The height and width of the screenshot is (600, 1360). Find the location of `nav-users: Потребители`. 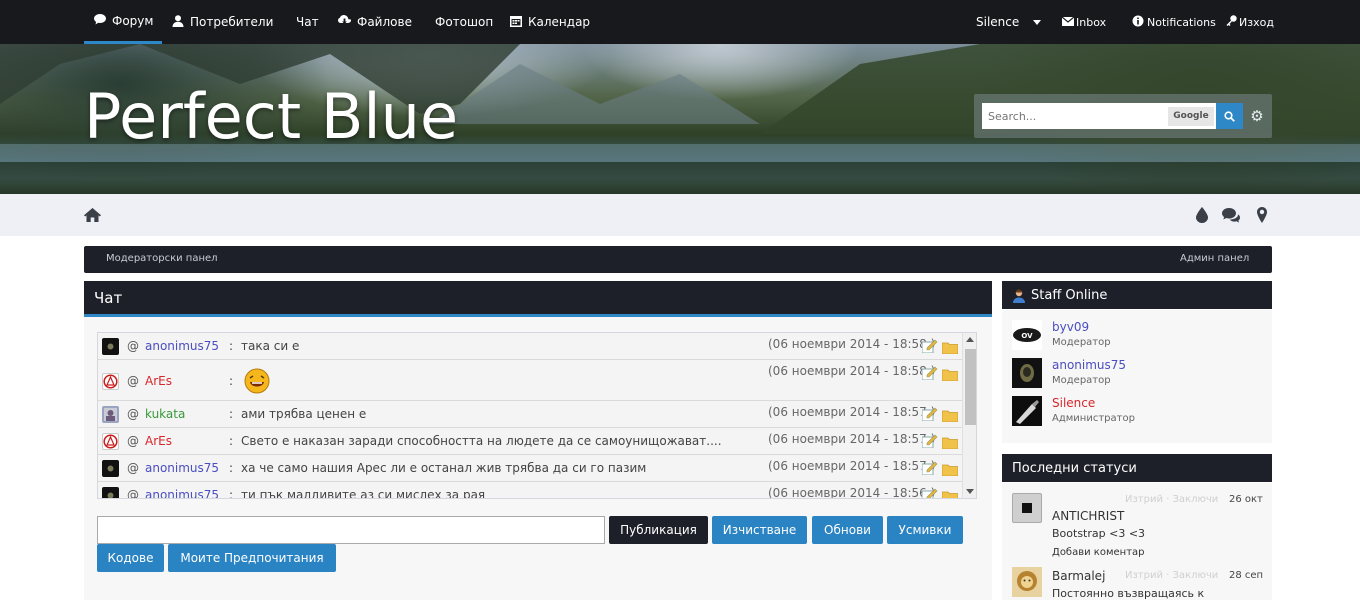

nav-users: Потребители is located at coordinates (222, 22).